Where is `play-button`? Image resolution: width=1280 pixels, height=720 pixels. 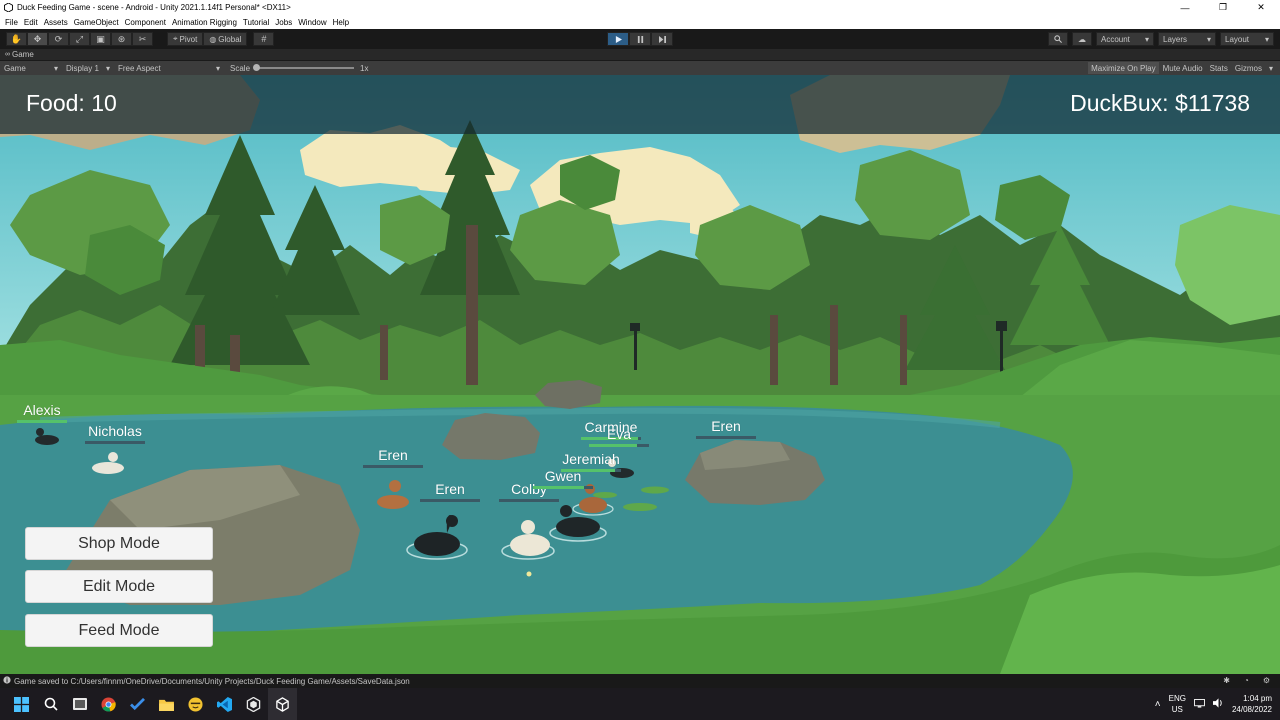 play-button is located at coordinates (618, 39).